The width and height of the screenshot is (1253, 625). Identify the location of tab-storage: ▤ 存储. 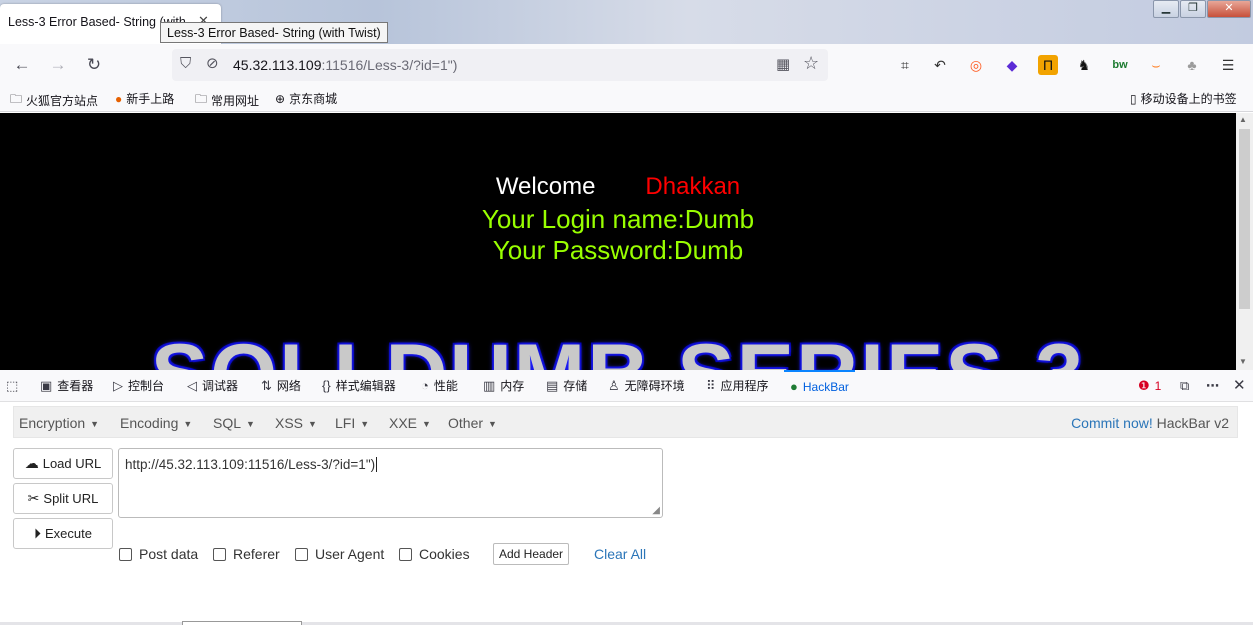
(566, 386).